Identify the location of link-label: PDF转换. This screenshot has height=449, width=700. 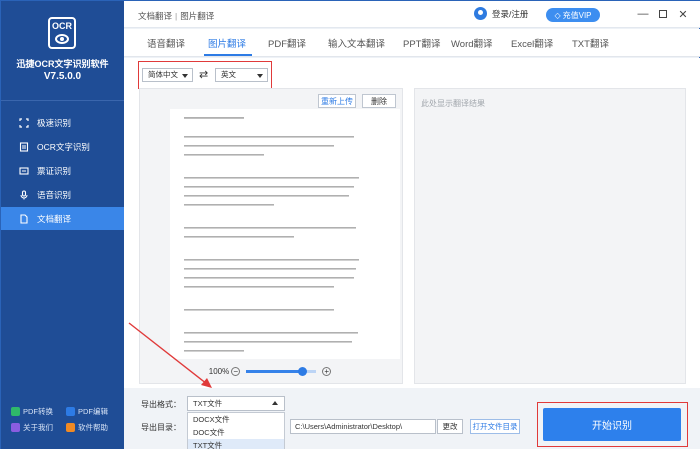
(38, 411).